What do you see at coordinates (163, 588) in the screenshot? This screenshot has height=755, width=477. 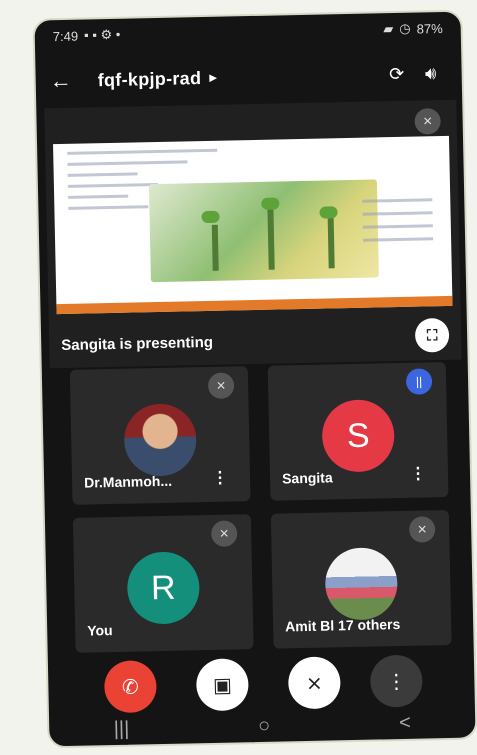 I see `avatar: R` at bounding box center [163, 588].